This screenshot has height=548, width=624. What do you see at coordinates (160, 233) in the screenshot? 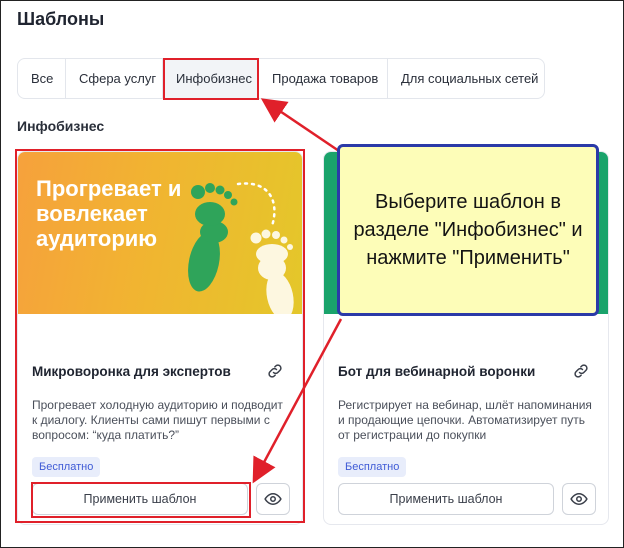
I see `card-cover-image: Прогревает и вовлекает аудиторию` at bounding box center [160, 233].